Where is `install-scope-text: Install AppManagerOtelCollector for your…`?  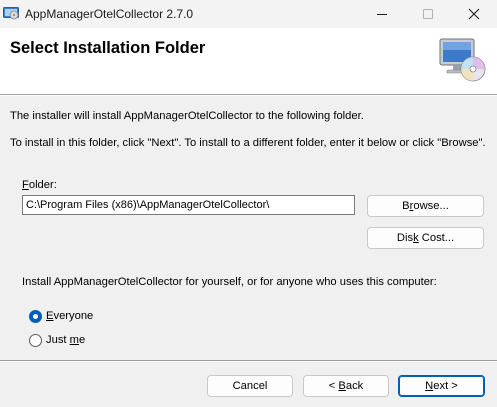
install-scope-text: Install AppManagerOtelCollector for your… is located at coordinates (229, 282).